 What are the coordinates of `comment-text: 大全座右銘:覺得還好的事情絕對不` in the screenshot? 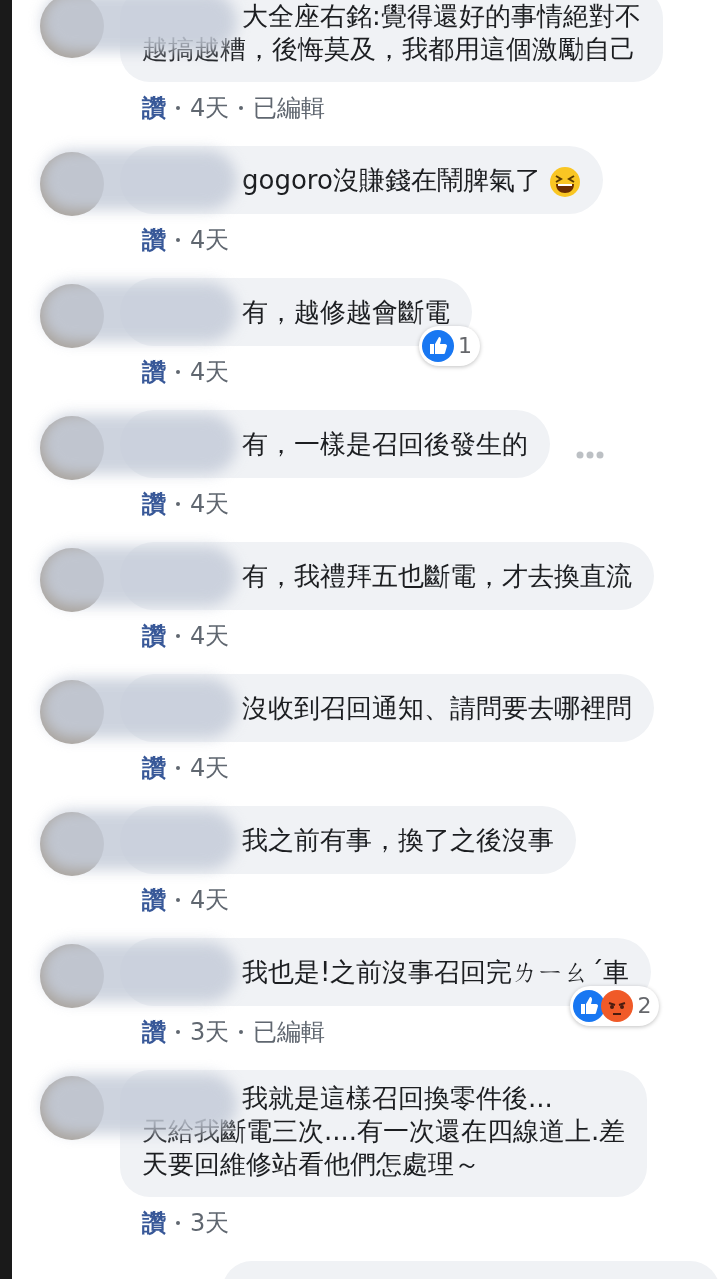 It's located at (441, 16).